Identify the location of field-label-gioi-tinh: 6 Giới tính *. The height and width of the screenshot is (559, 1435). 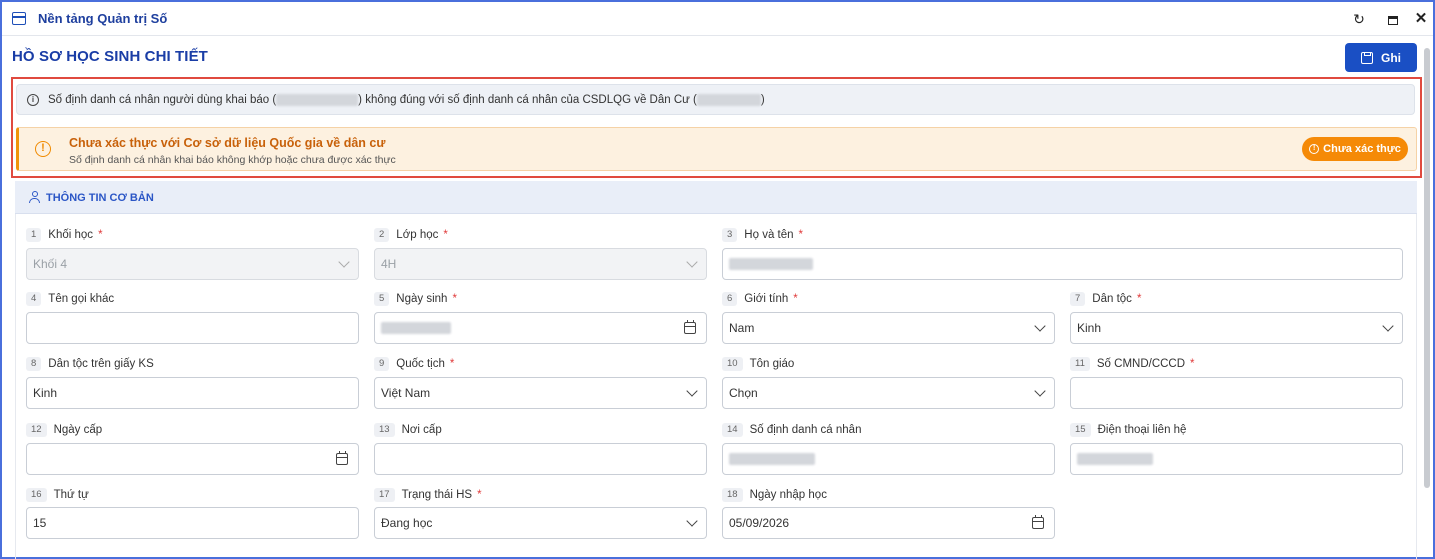
(760, 299).